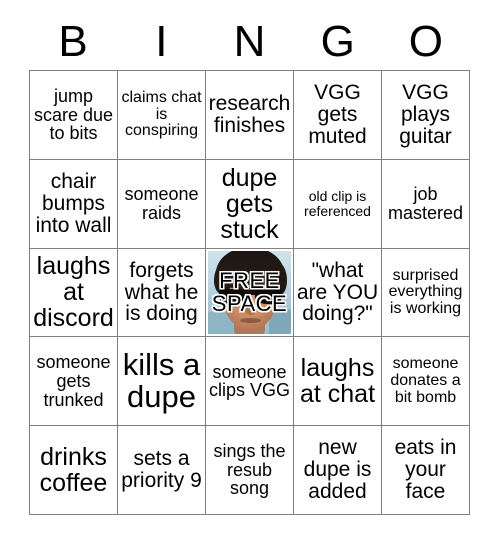 The height and width of the screenshot is (544, 500). I want to click on bingo-cell-n4: someone clips VGG, so click(250, 382).